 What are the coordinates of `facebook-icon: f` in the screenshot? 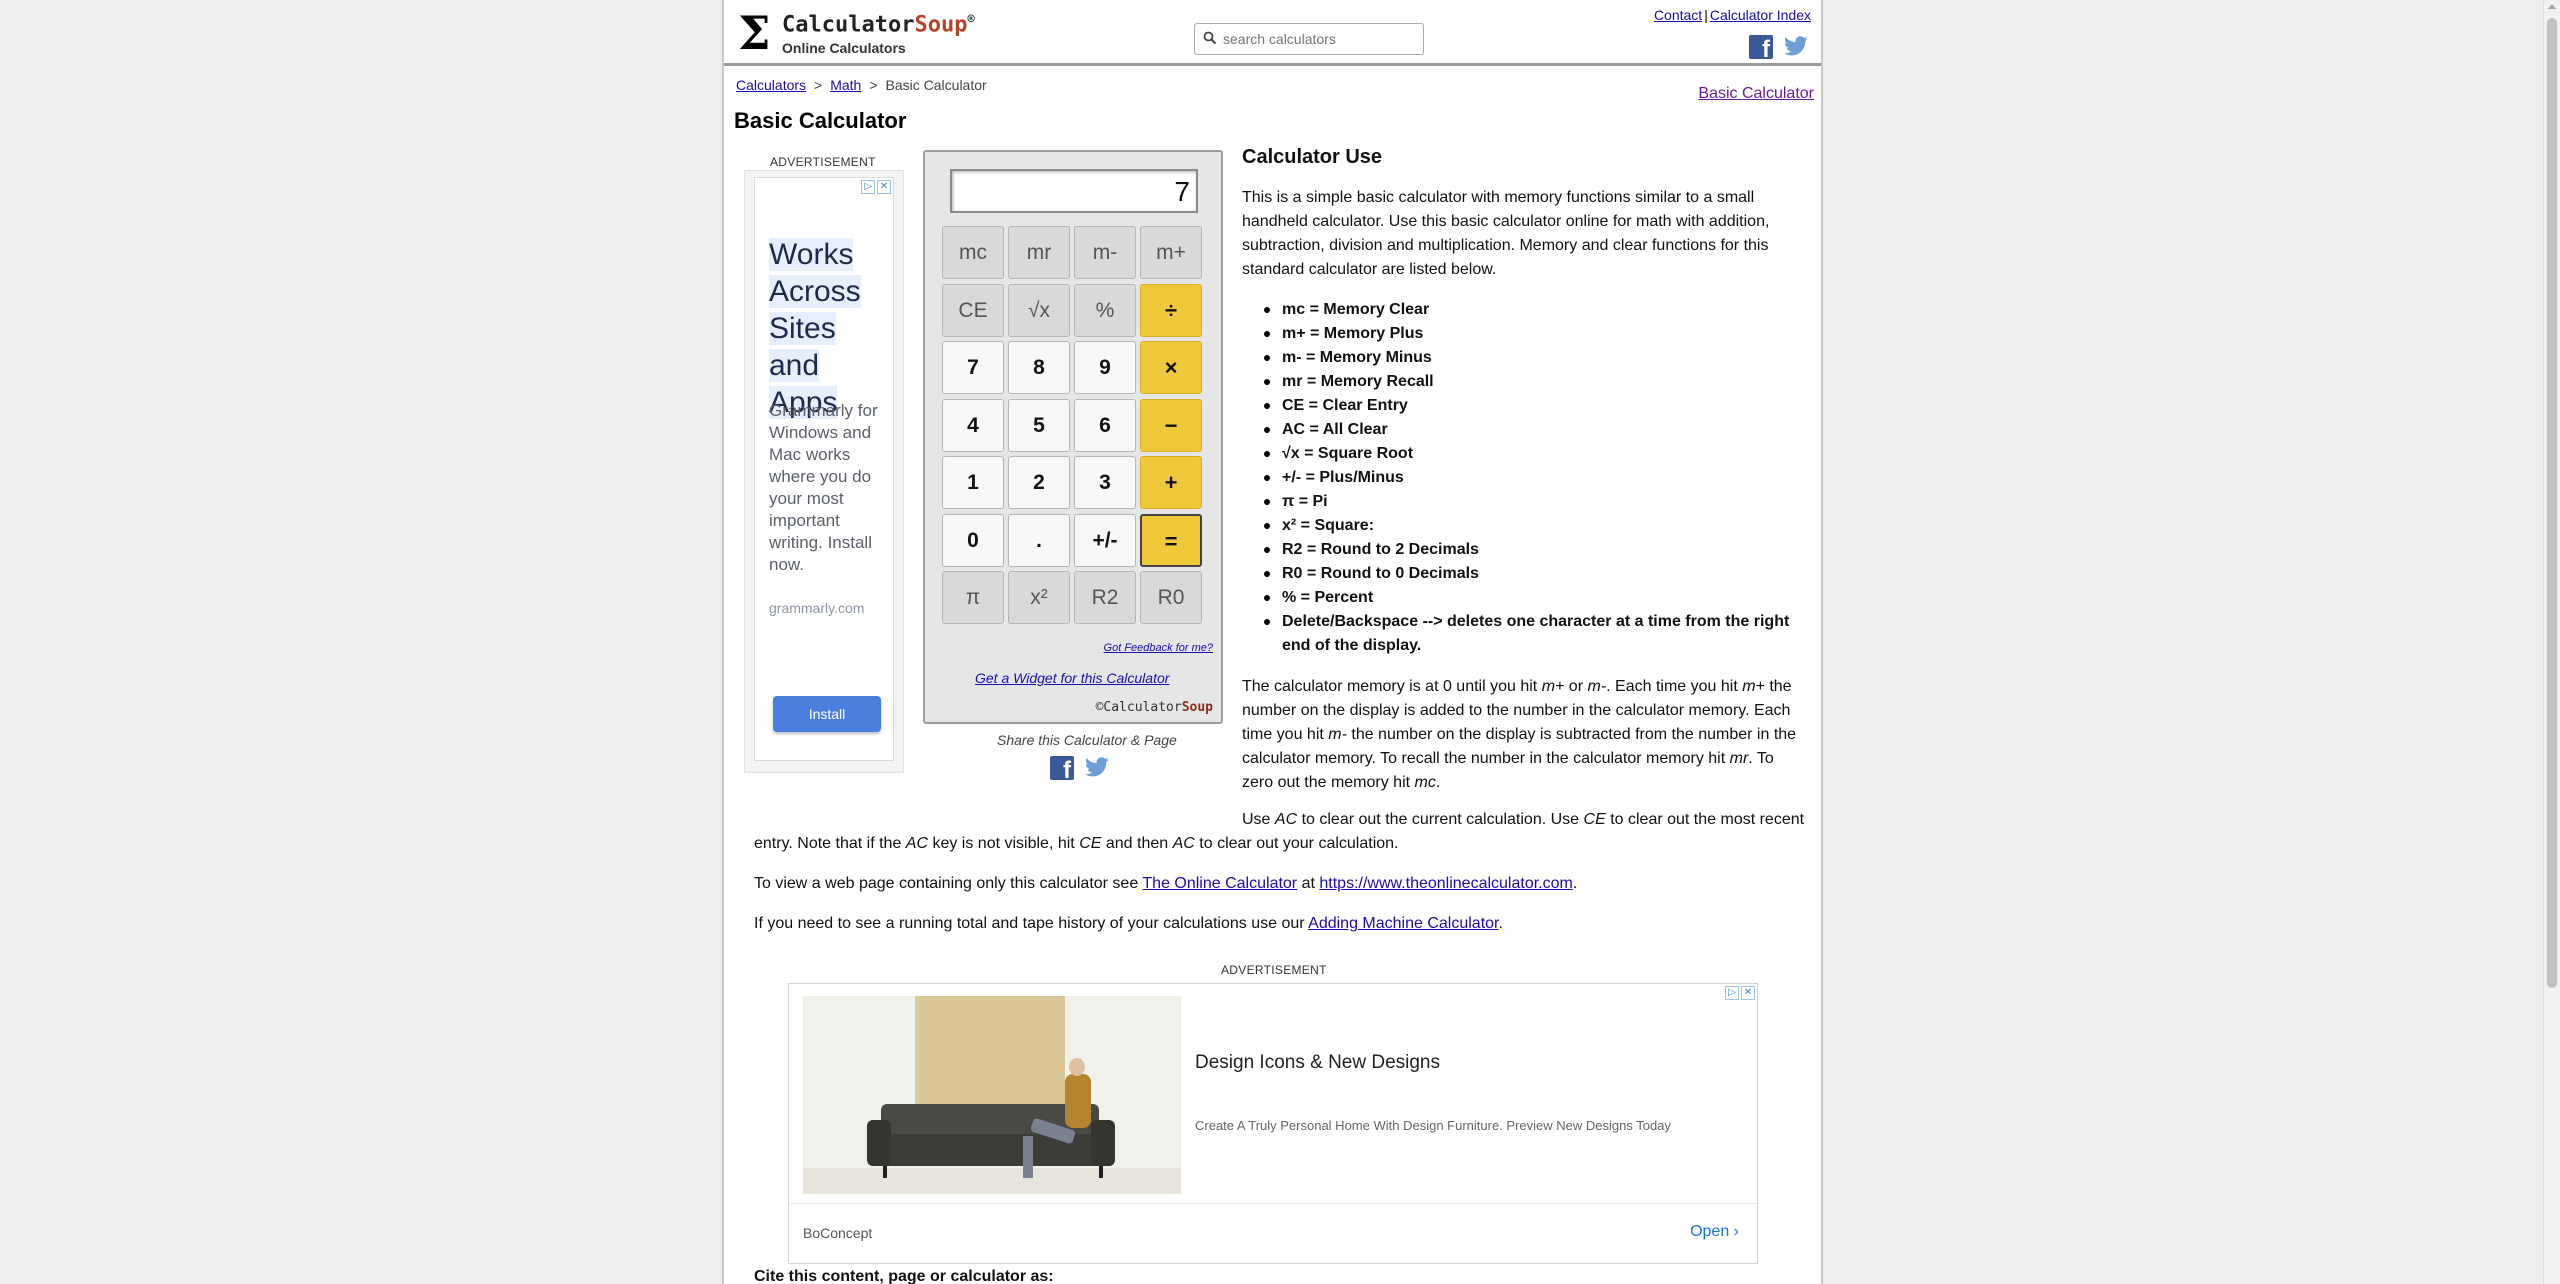 It's located at (1761, 47).